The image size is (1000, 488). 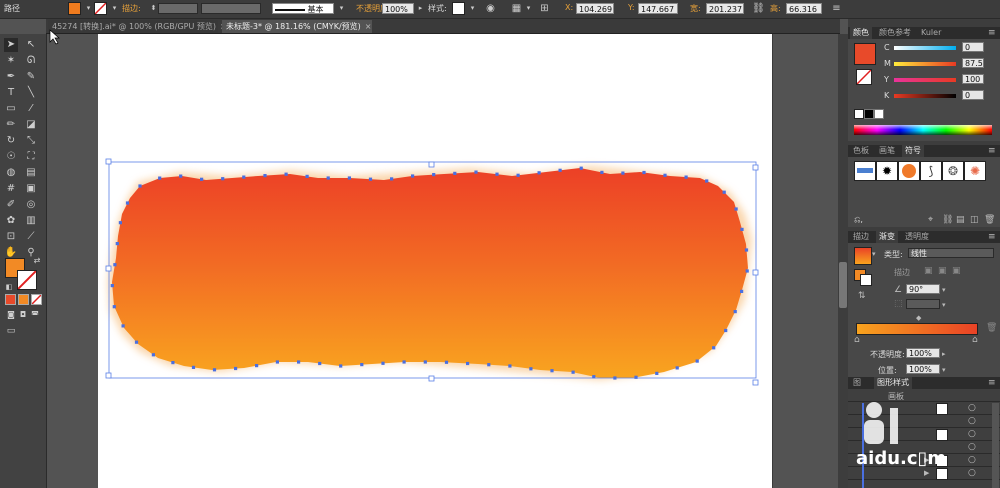 What do you see at coordinates (975, 340) in the screenshot?
I see `gradient-stop-right-icon: ⌂` at bounding box center [975, 340].